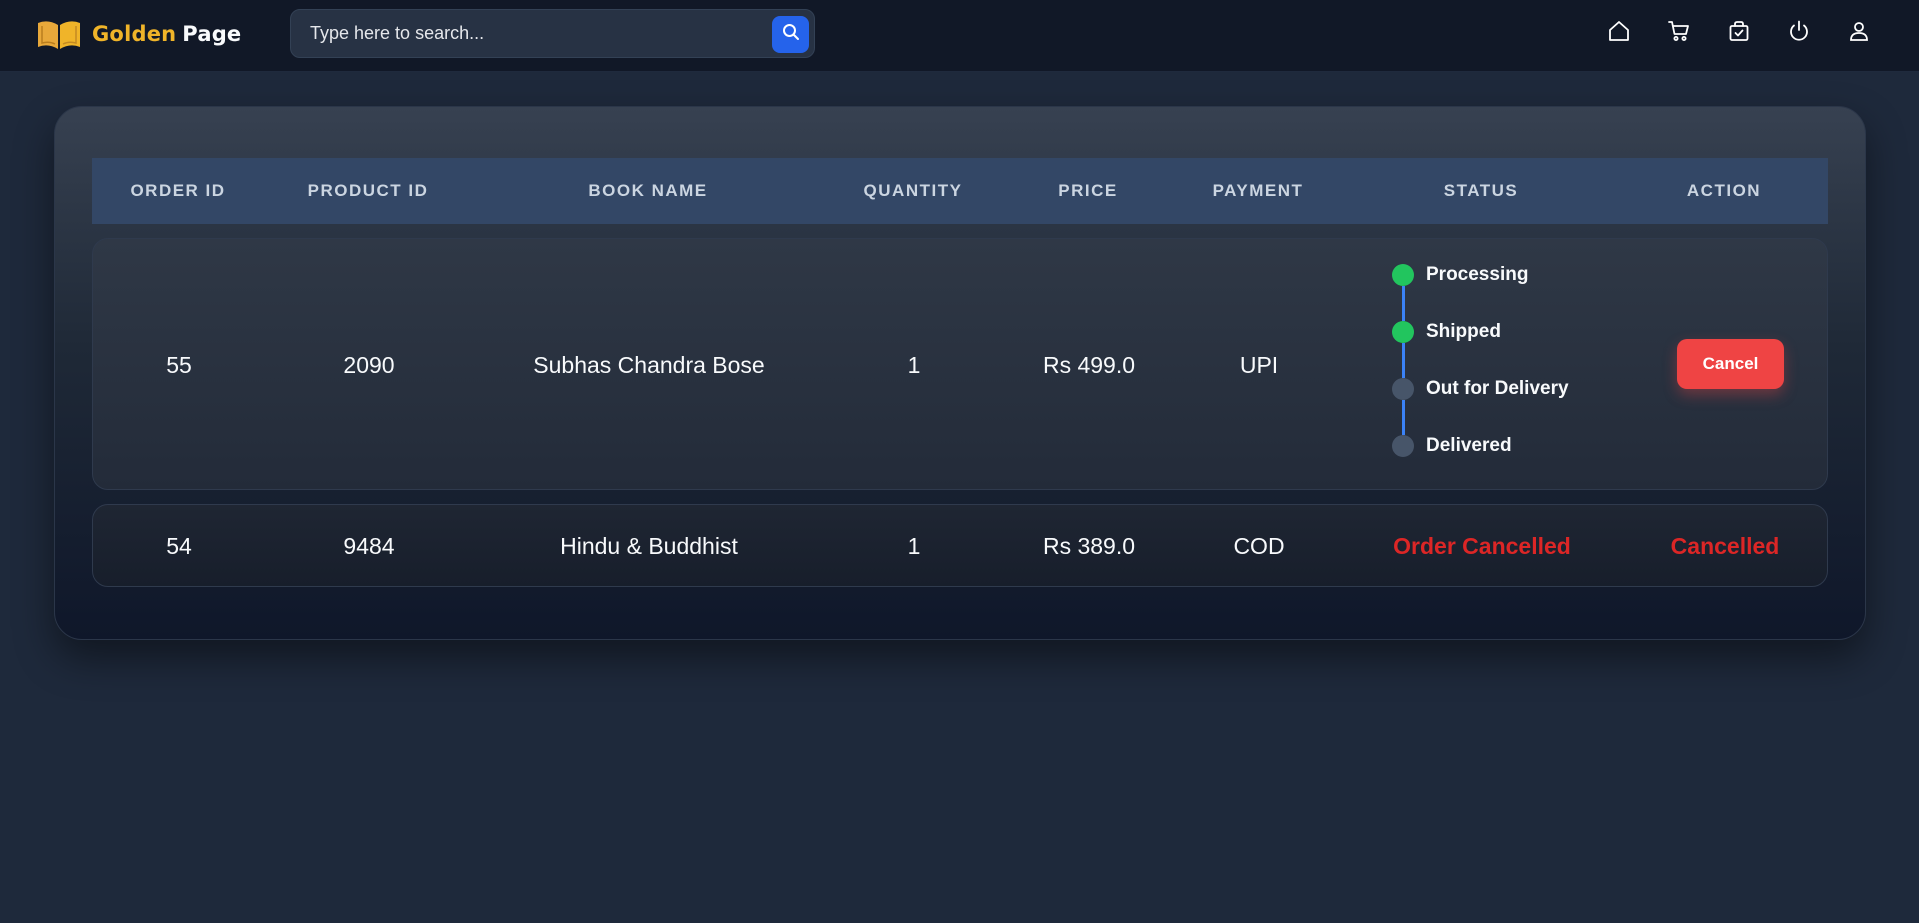 This screenshot has height=923, width=1919. What do you see at coordinates (1089, 546) in the screenshot?
I see `price-cell: Rs 389.0` at bounding box center [1089, 546].